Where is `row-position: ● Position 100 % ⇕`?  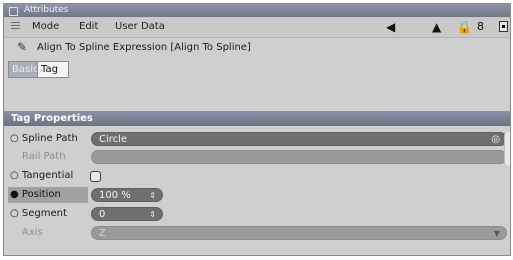 row-position: ● Position 100 % ⇕ is located at coordinates (257, 195).